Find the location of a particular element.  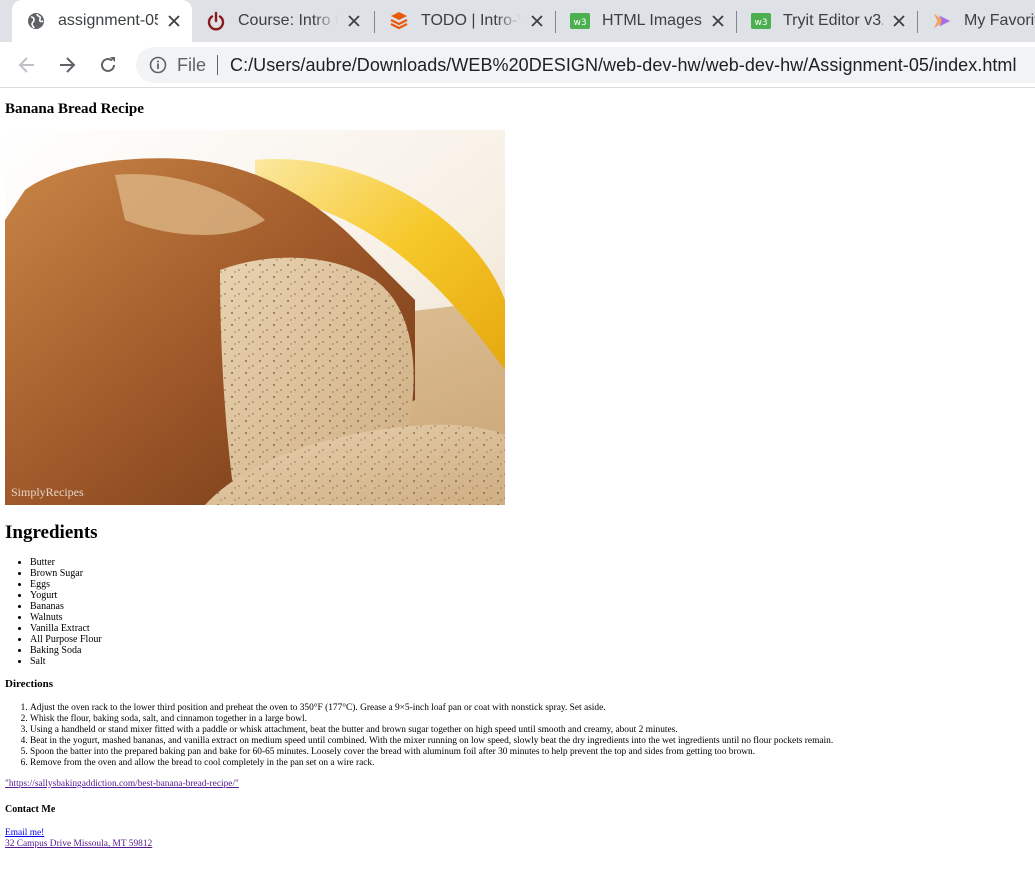

back-button is located at coordinates (27, 65).